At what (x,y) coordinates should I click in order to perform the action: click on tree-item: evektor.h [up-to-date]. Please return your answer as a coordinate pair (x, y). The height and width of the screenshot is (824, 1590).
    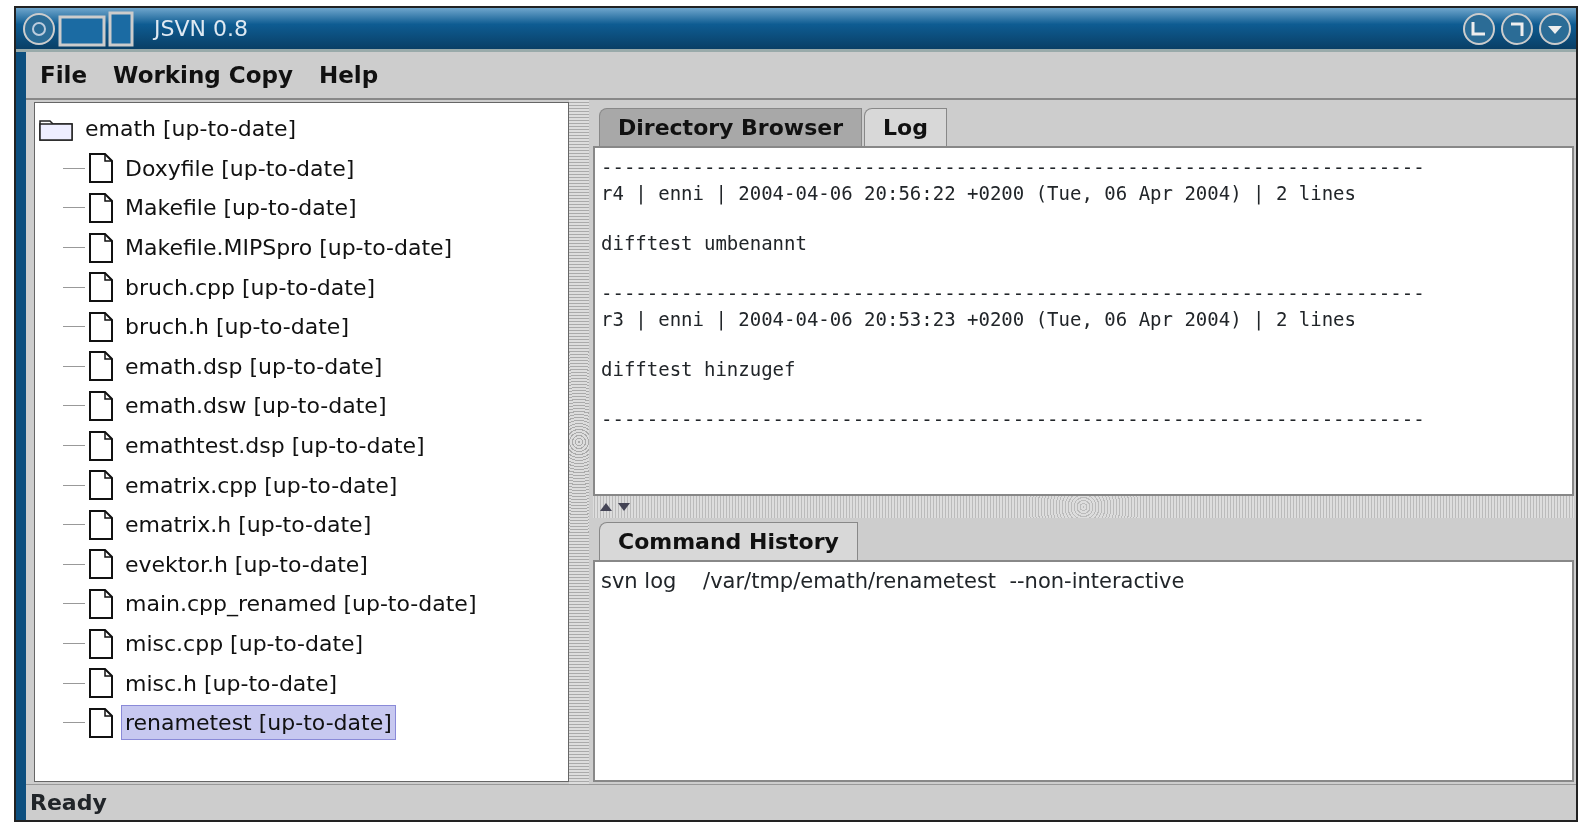
    Looking at the image, I should click on (246, 564).